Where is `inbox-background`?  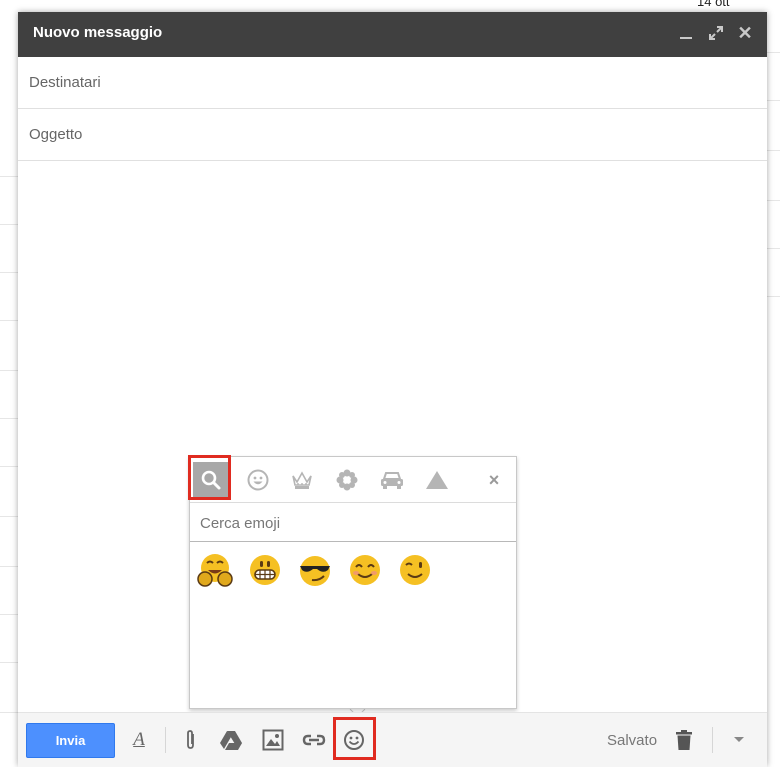
inbox-background is located at coordinates (9, 383).